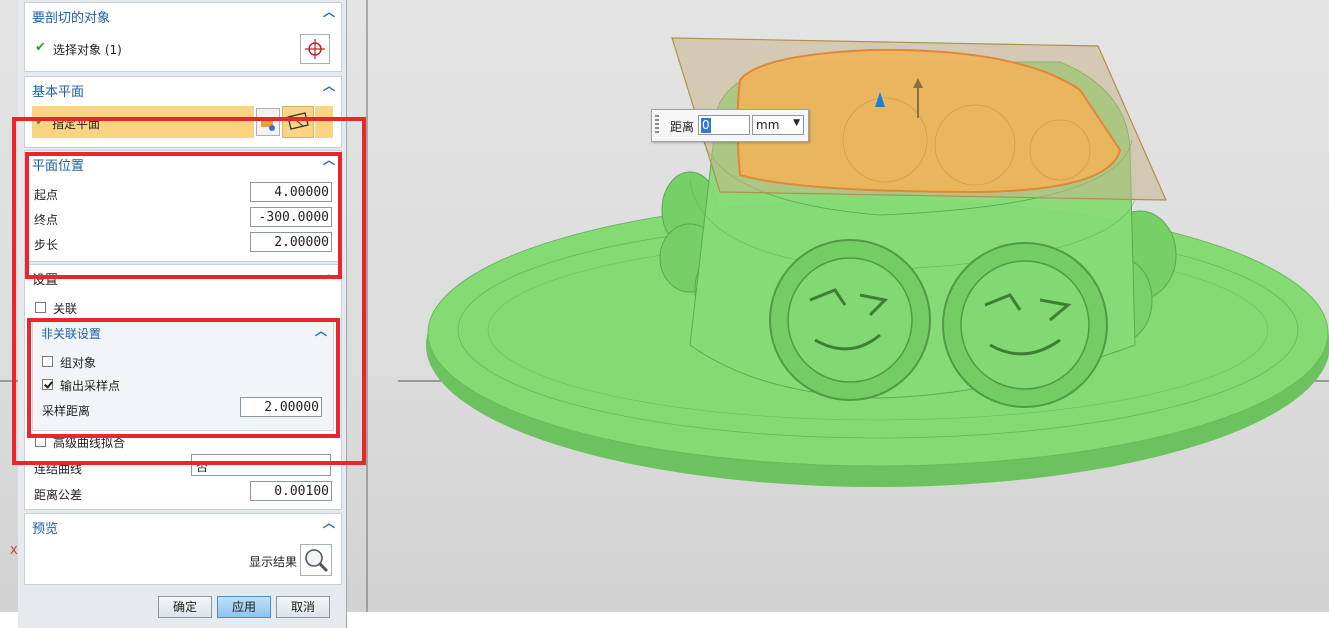 The image size is (1329, 628). What do you see at coordinates (291, 491) in the screenshot?
I see `distance-tolerance-input: 0.00100` at bounding box center [291, 491].